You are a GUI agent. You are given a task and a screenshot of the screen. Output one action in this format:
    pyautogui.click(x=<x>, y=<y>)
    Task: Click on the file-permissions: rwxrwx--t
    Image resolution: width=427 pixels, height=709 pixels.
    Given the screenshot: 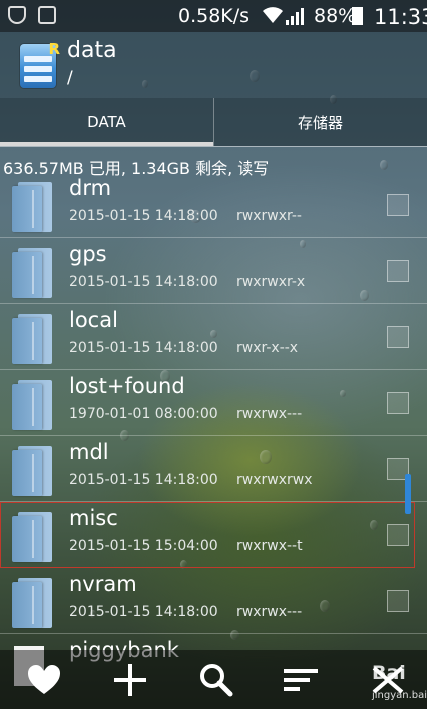 What is the action you would take?
    pyautogui.click(x=269, y=546)
    